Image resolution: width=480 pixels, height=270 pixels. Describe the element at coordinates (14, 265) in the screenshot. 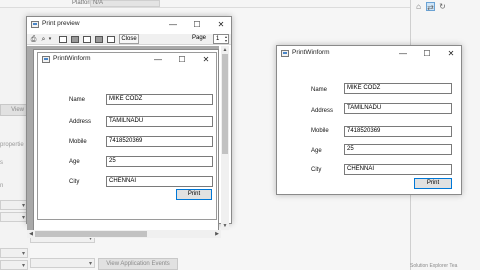

I see `left-combo-4: ▾` at that location.